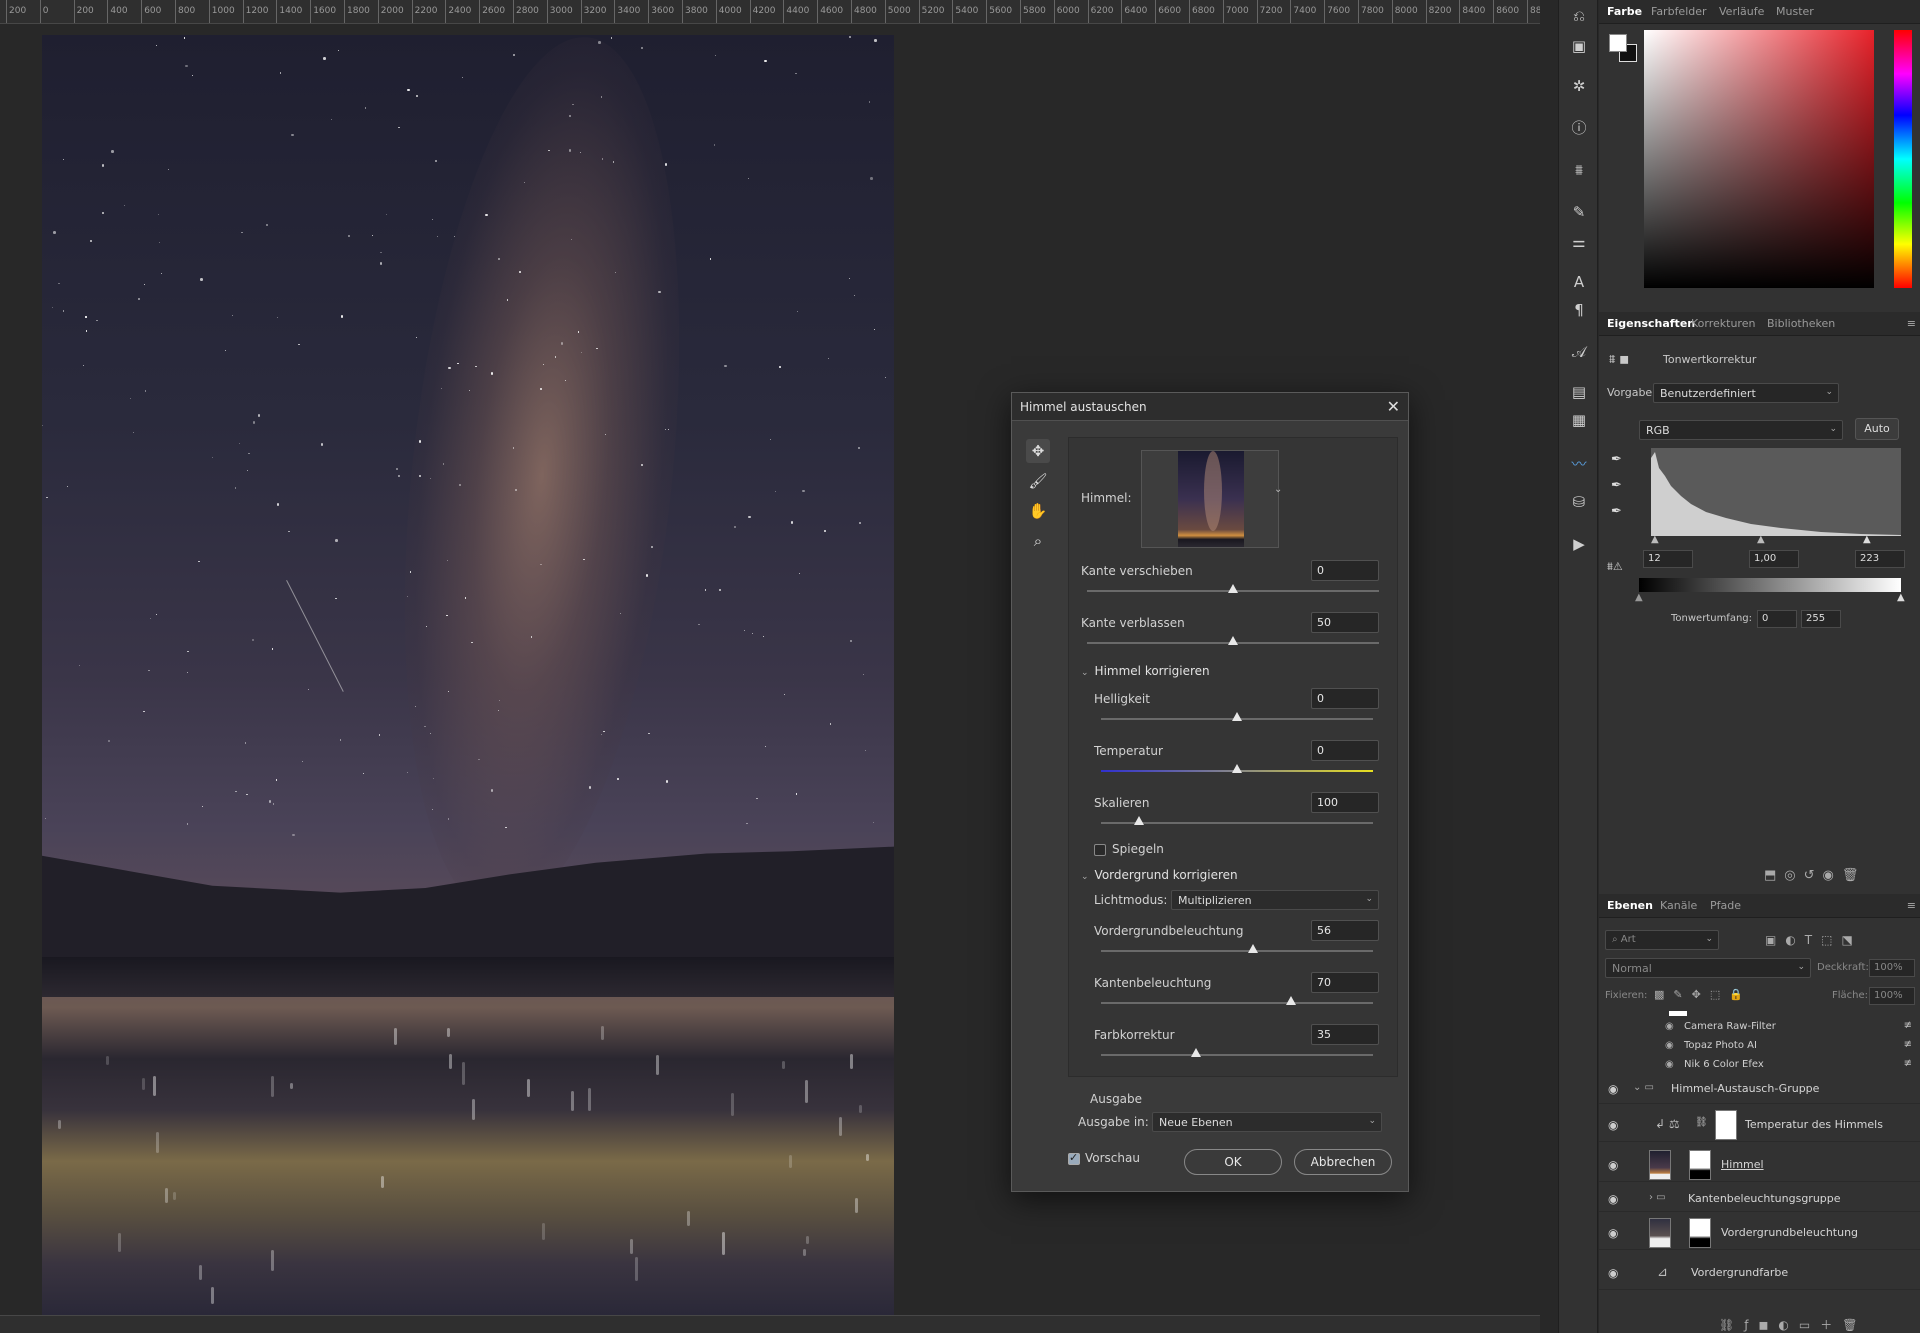  Describe the element at coordinates (1725, 905) in the screenshot. I see `tab-pfade: Pfade` at that location.